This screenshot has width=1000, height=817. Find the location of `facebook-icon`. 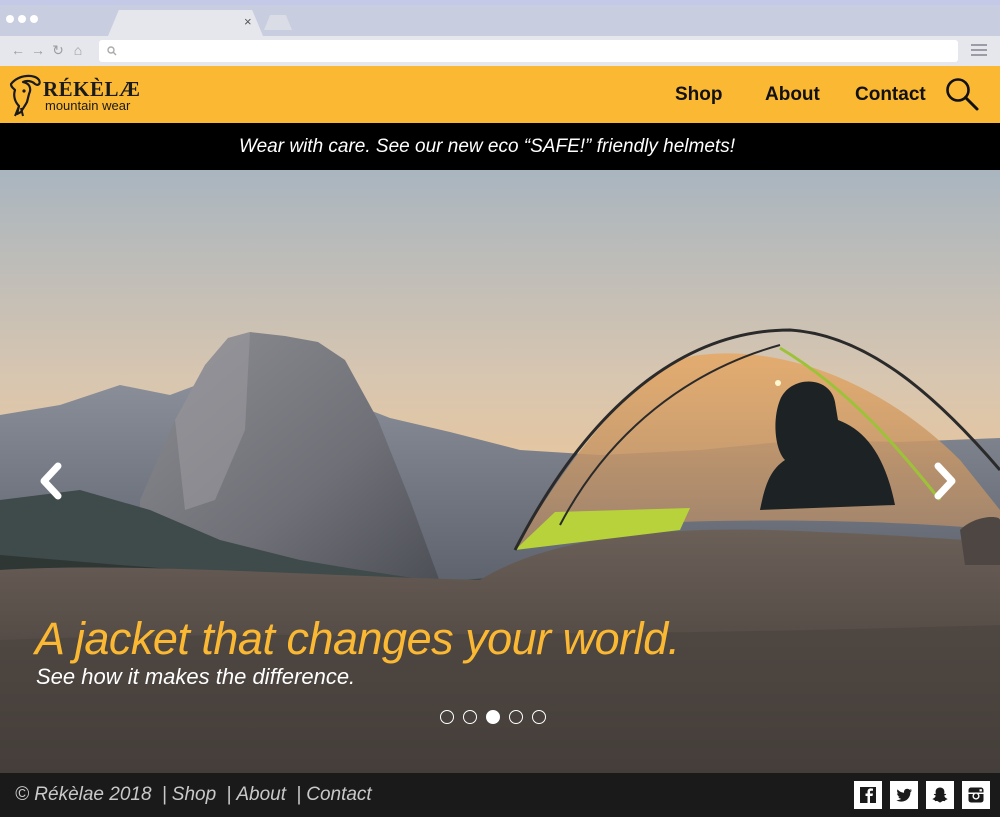

facebook-icon is located at coordinates (868, 795).